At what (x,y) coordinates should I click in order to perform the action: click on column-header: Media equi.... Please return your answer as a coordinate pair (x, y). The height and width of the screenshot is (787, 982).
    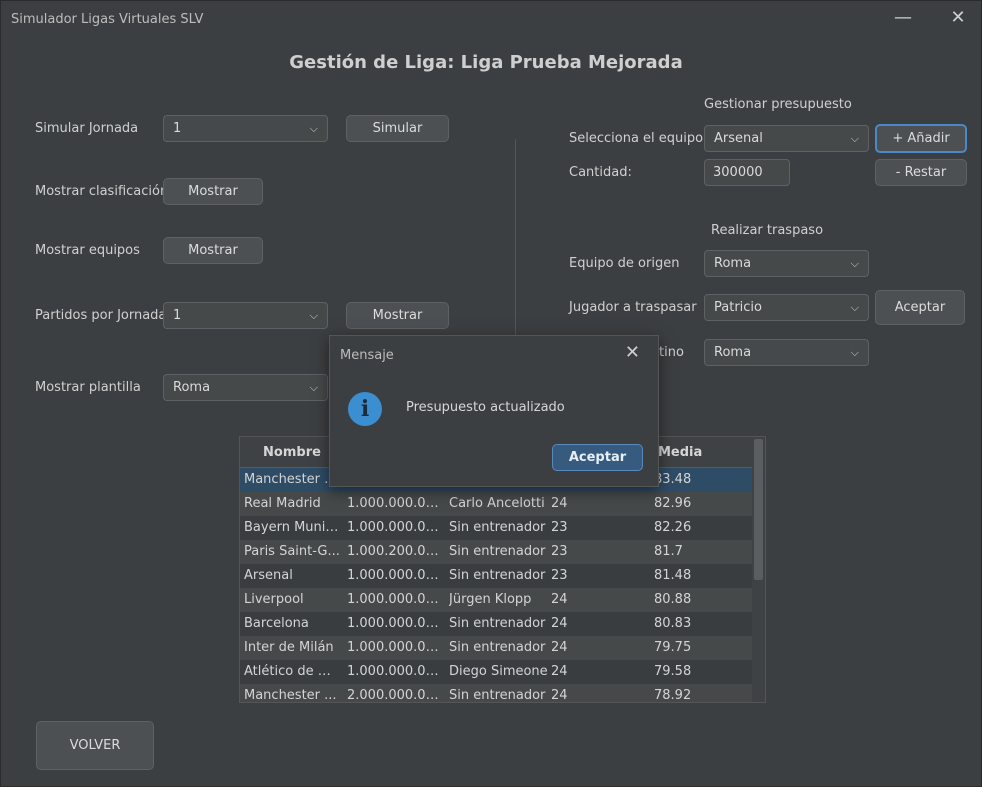
    Looking at the image, I should click on (703, 464).